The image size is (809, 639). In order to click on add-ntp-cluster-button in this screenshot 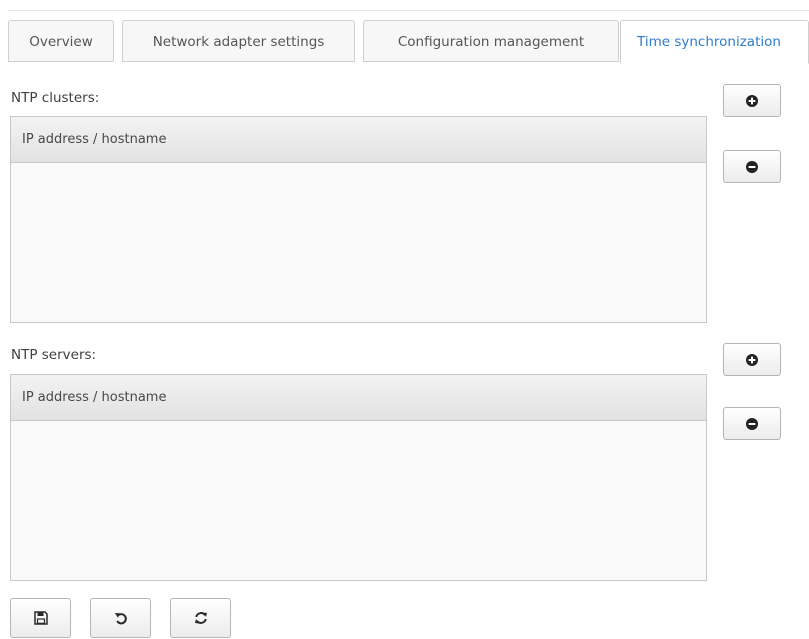, I will do `click(752, 100)`.